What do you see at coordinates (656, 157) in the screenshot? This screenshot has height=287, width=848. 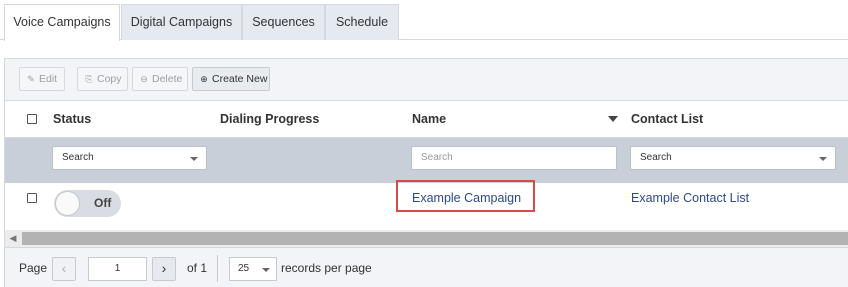 I see `contact-list-filter-value: Search` at bounding box center [656, 157].